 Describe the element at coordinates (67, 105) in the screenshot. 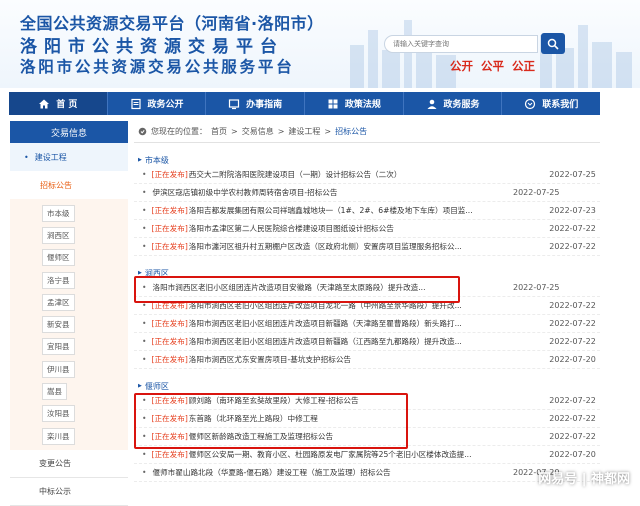

I see `nav-label: 首 页` at that location.